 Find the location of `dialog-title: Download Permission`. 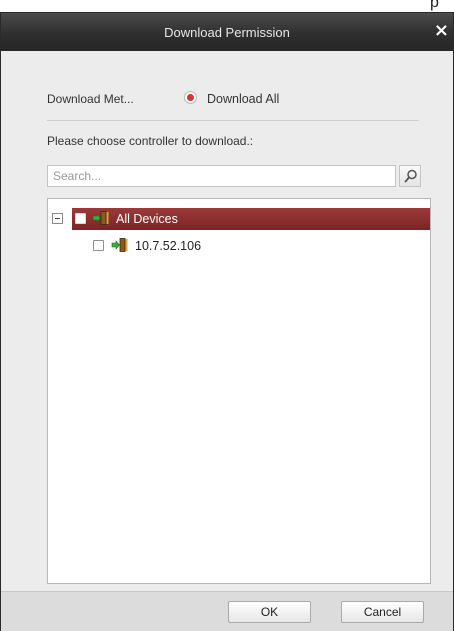

dialog-title: Download Permission is located at coordinates (227, 32).